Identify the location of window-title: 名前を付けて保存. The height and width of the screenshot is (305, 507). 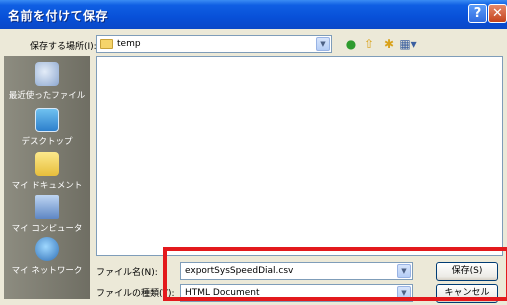
(58, 16).